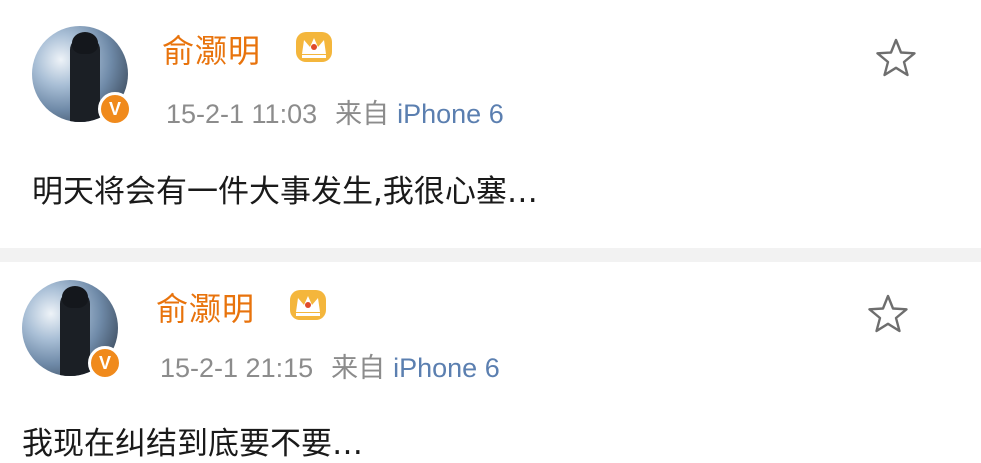 This screenshot has height=463, width=981. I want to click on post-meta: 15-2-1 21:15 来自 iPhone 6, so click(330, 365).